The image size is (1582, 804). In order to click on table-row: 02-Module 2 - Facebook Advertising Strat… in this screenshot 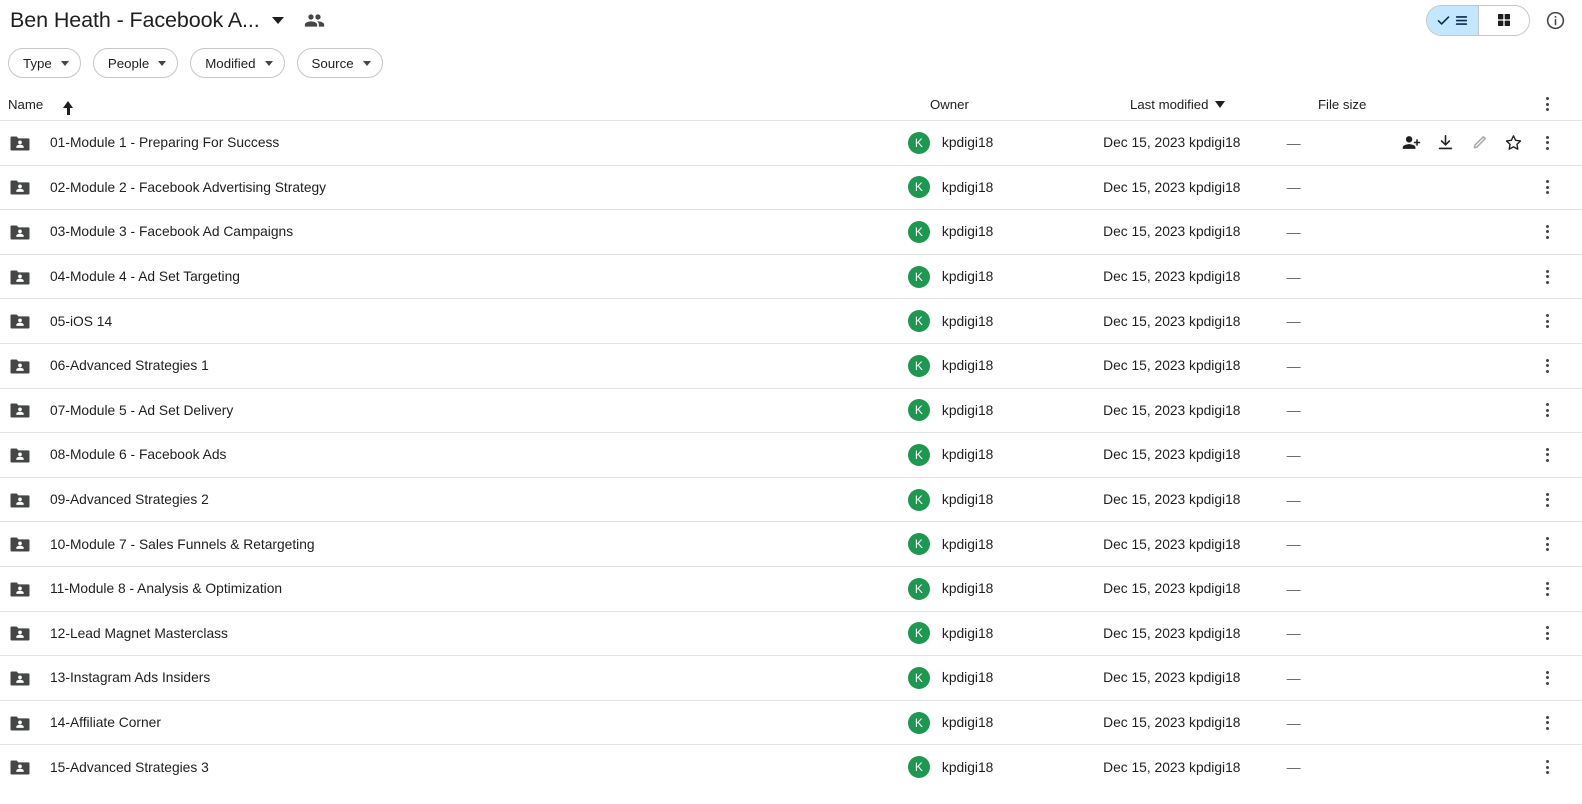, I will do `click(791, 187)`.